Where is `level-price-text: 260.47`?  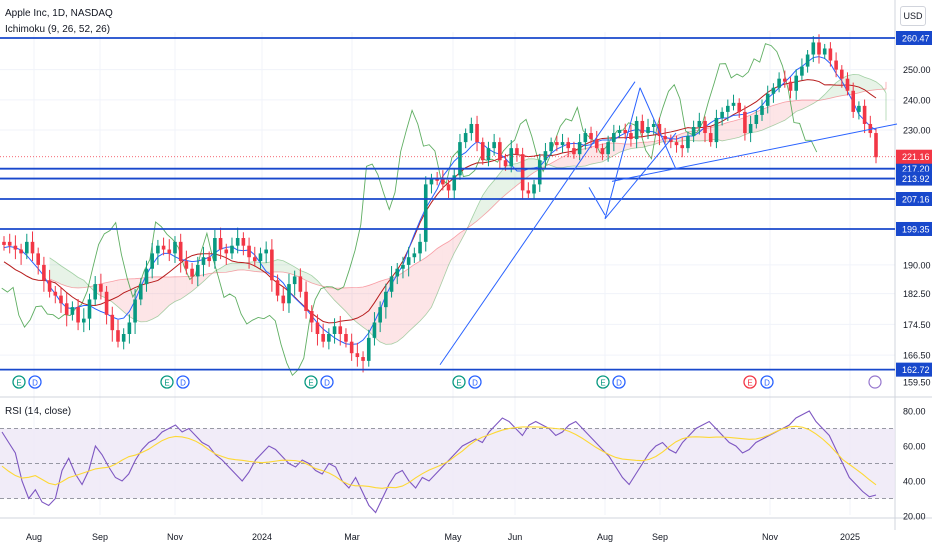 level-price-text: 260.47 is located at coordinates (916, 39).